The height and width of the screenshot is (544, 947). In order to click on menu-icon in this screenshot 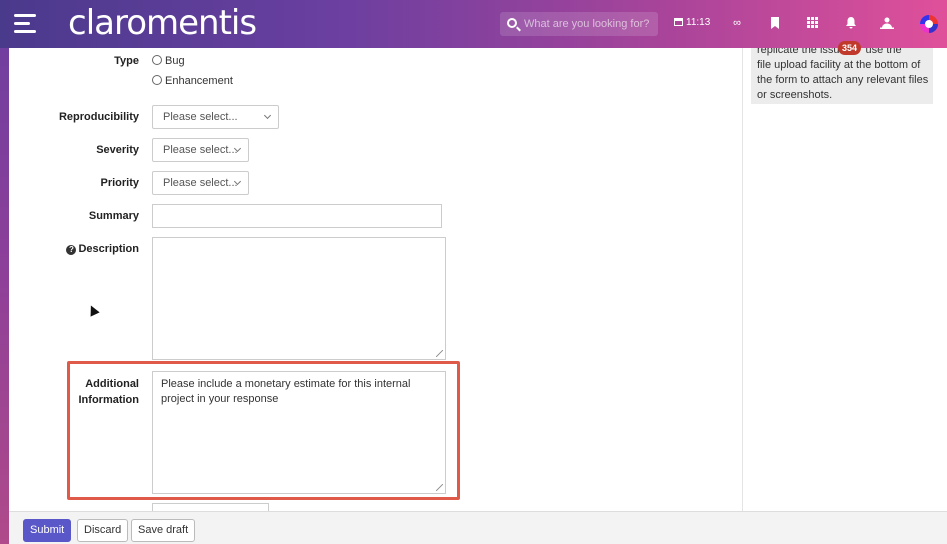, I will do `click(25, 24)`.